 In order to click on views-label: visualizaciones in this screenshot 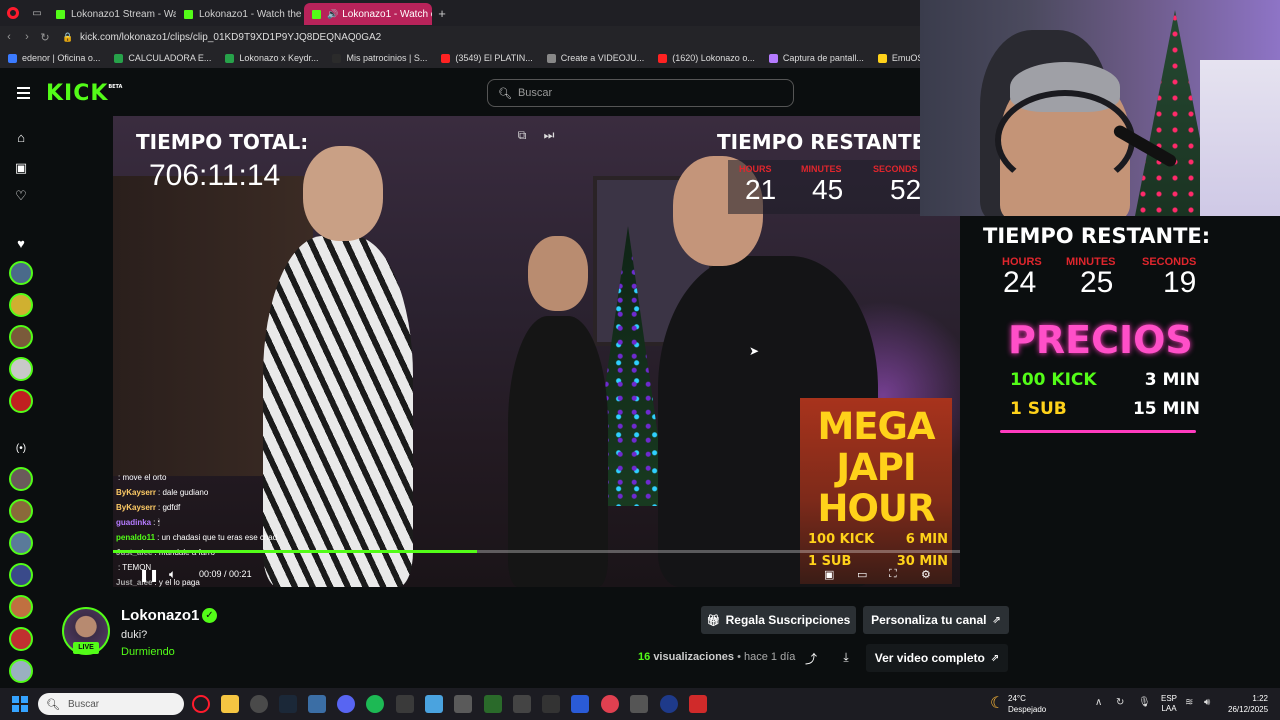, I will do `click(694, 657)`.